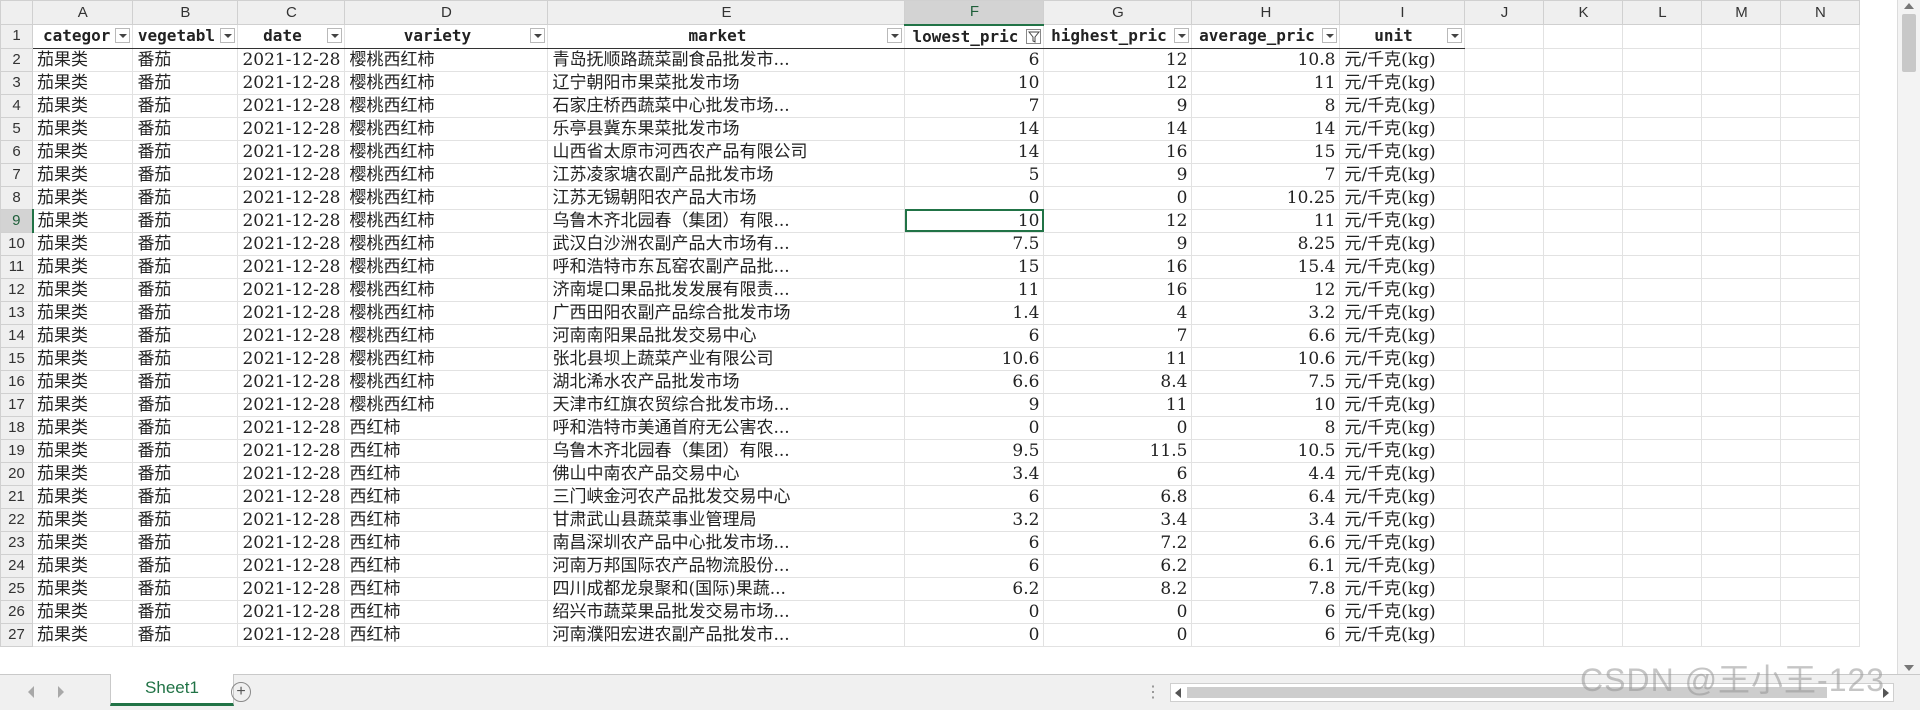 This screenshot has width=1920, height=710. What do you see at coordinates (1266, 151) in the screenshot?
I see `table-cell: 15` at bounding box center [1266, 151].